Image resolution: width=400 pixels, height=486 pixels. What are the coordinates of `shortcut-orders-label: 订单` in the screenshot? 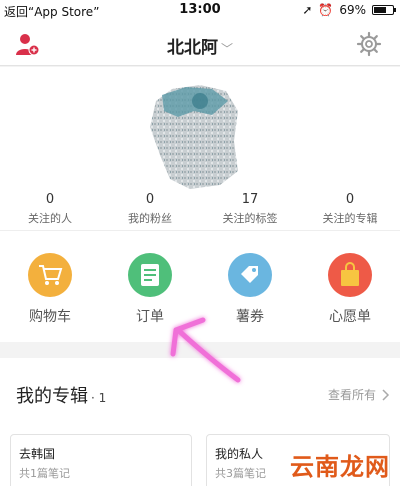 It's located at (150, 317).